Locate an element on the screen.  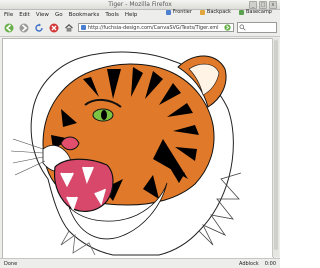
menu-file: File is located at coordinates (8, 15).